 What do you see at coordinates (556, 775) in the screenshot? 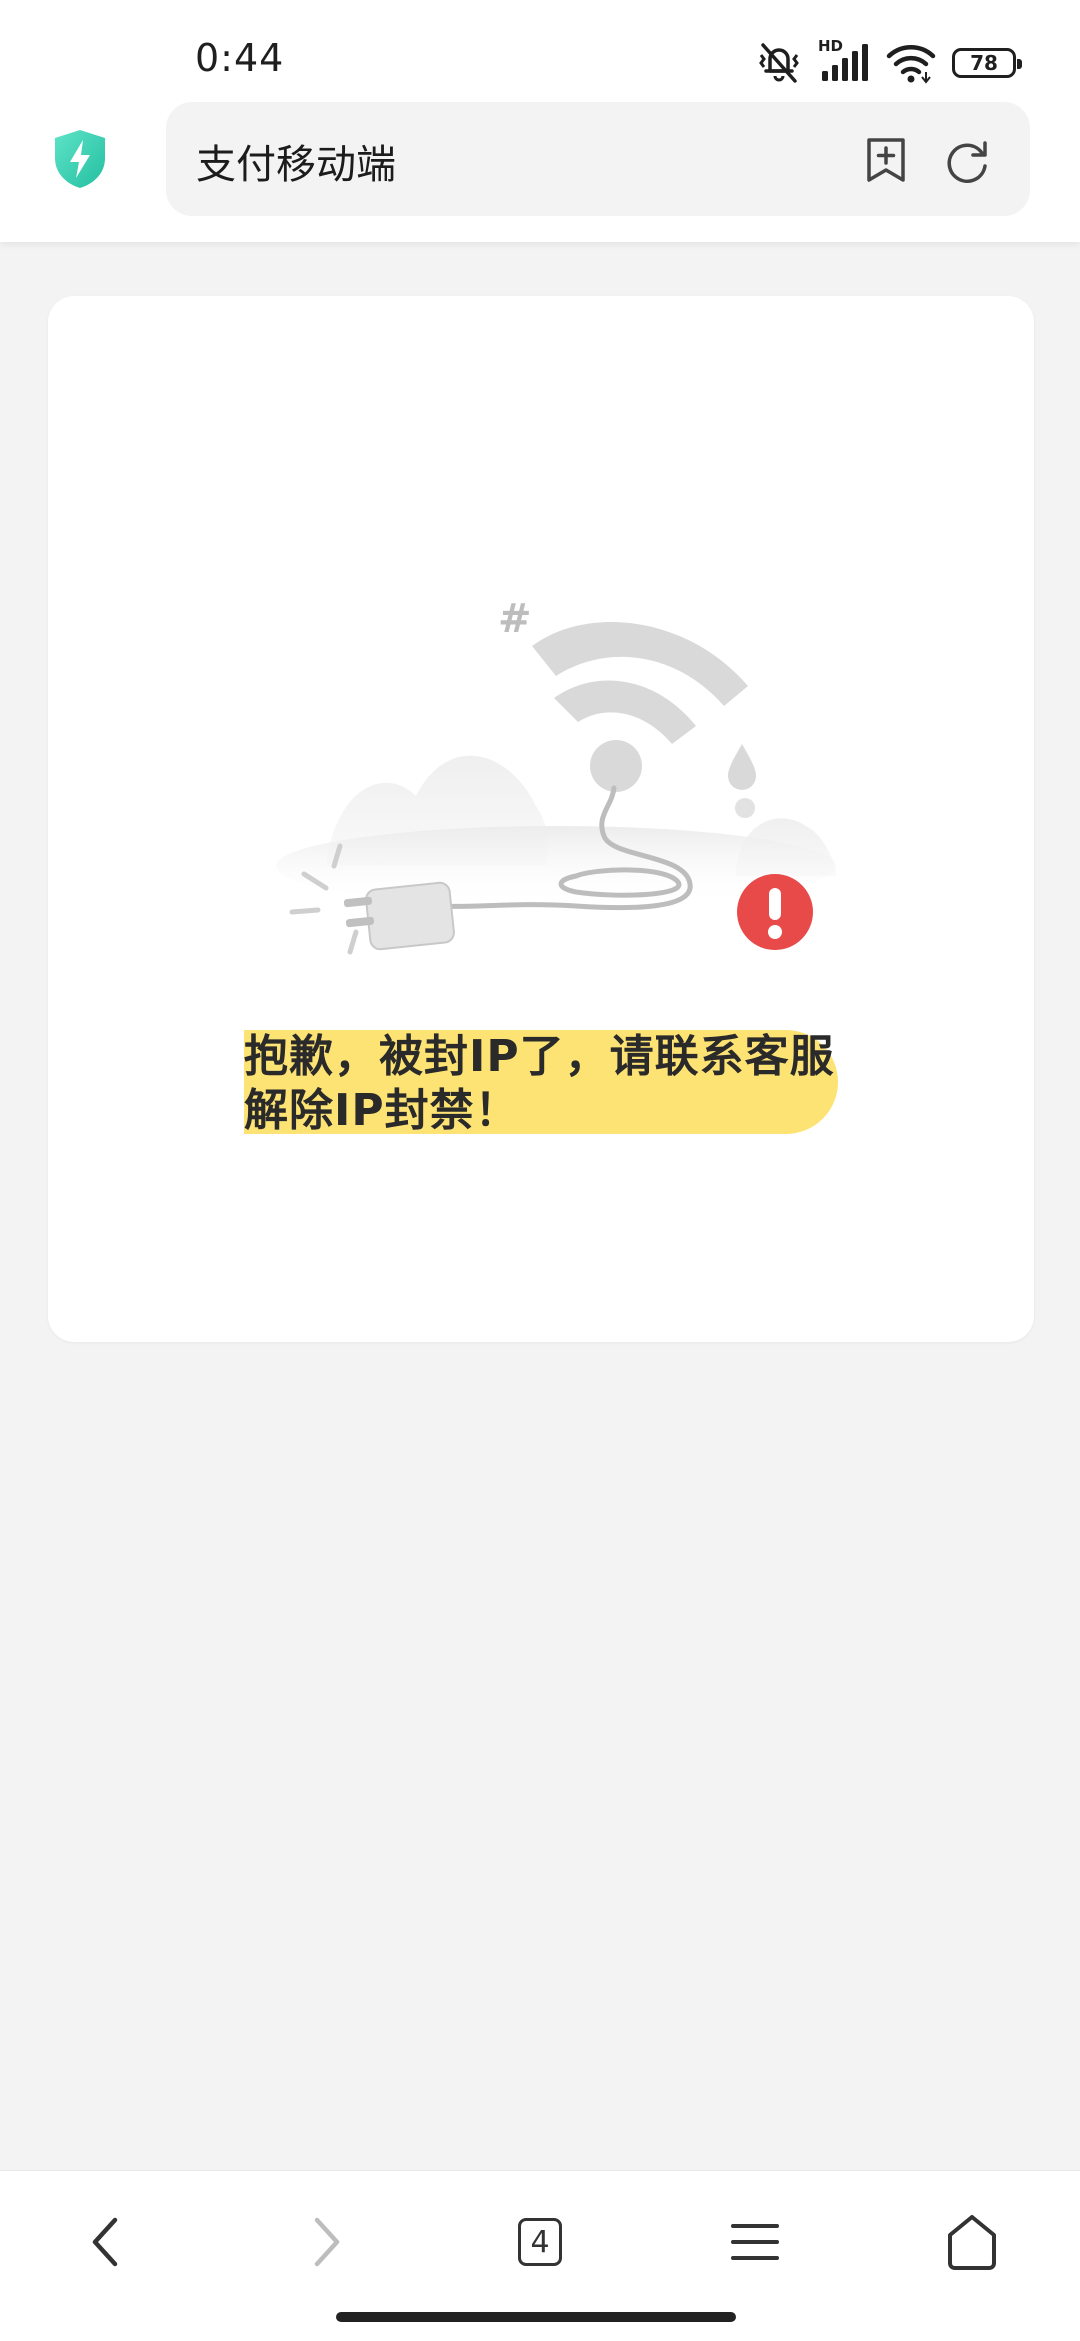
I see `disconnected-wifi-illustration: #` at bounding box center [556, 775].